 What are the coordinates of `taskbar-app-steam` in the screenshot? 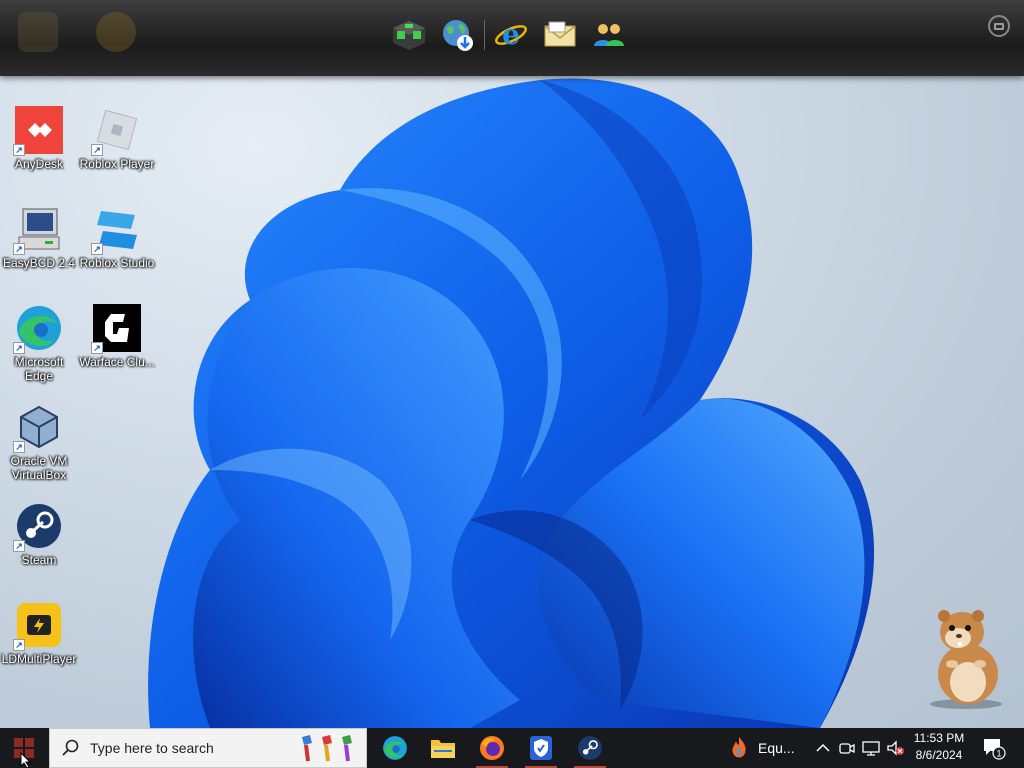 It's located at (590, 748).